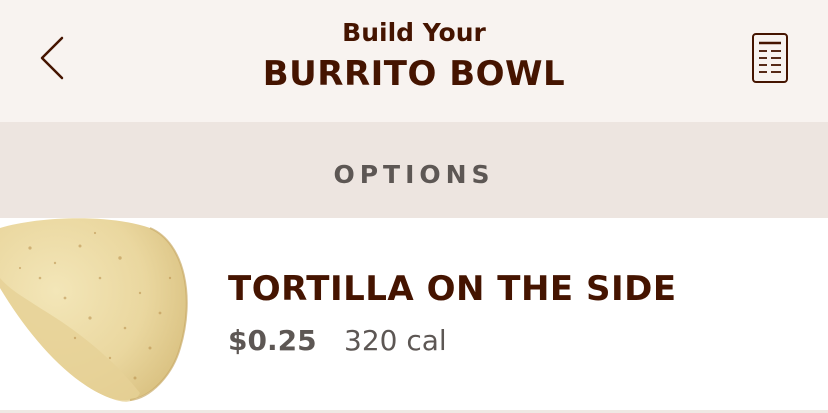 The image size is (828, 413). I want to click on page-subtitle: Build Your, so click(414, 32).